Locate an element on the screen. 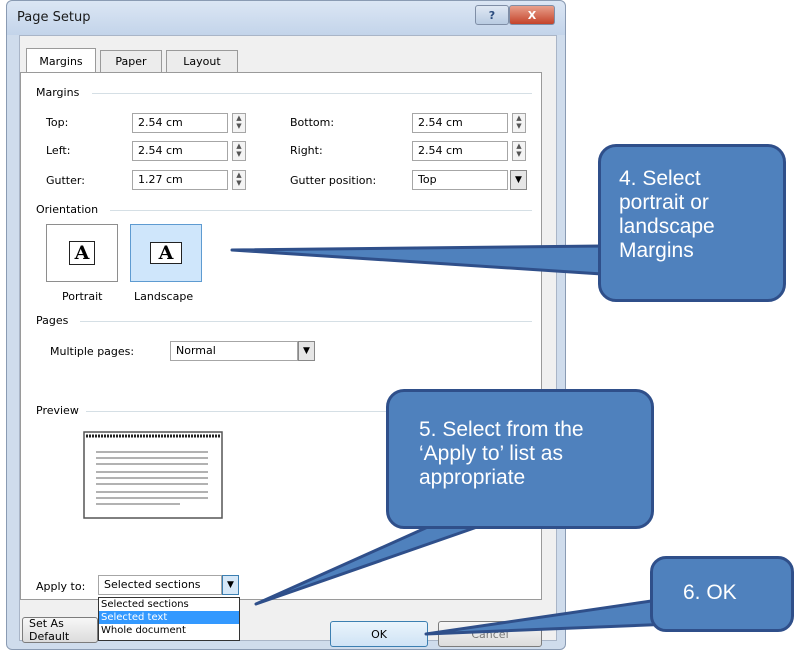 The height and width of the screenshot is (660, 798). apply-to-select: Selected sections is located at coordinates (160, 585).